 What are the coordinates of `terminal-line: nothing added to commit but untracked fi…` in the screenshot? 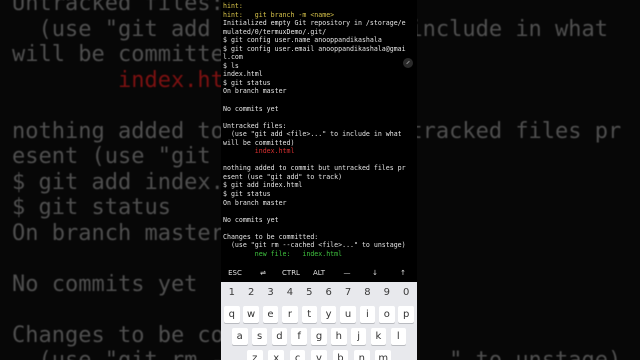 It's located at (314, 168).